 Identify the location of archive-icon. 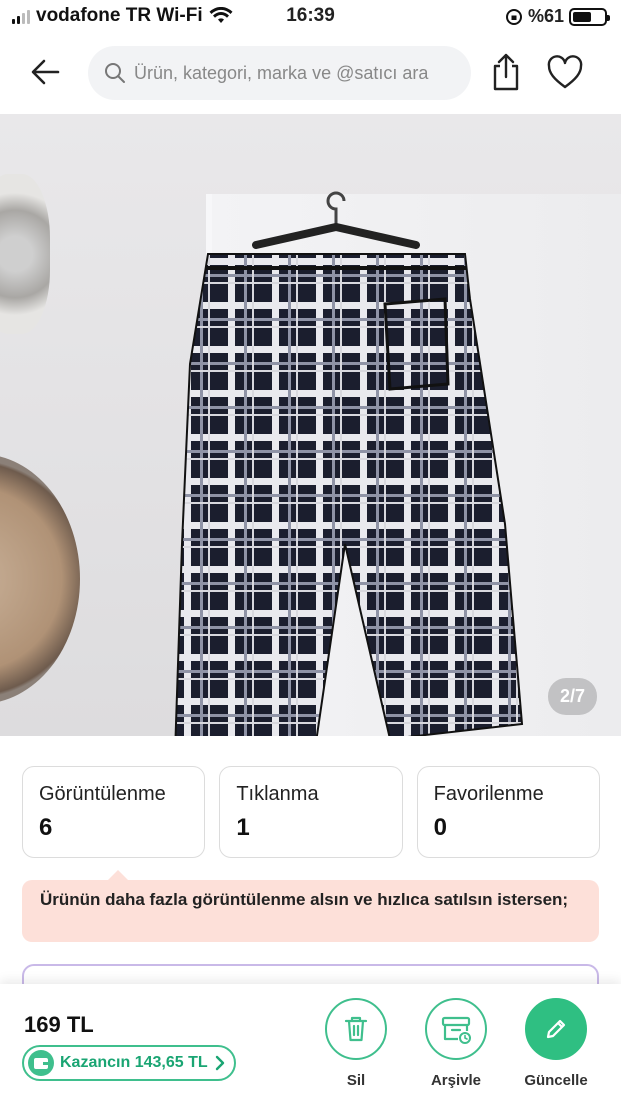
(456, 1030).